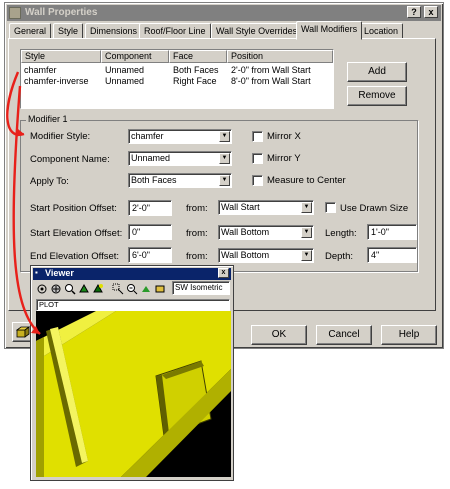 The width and height of the screenshot is (450, 489). I want to click on depth-label: Depth:, so click(339, 256).